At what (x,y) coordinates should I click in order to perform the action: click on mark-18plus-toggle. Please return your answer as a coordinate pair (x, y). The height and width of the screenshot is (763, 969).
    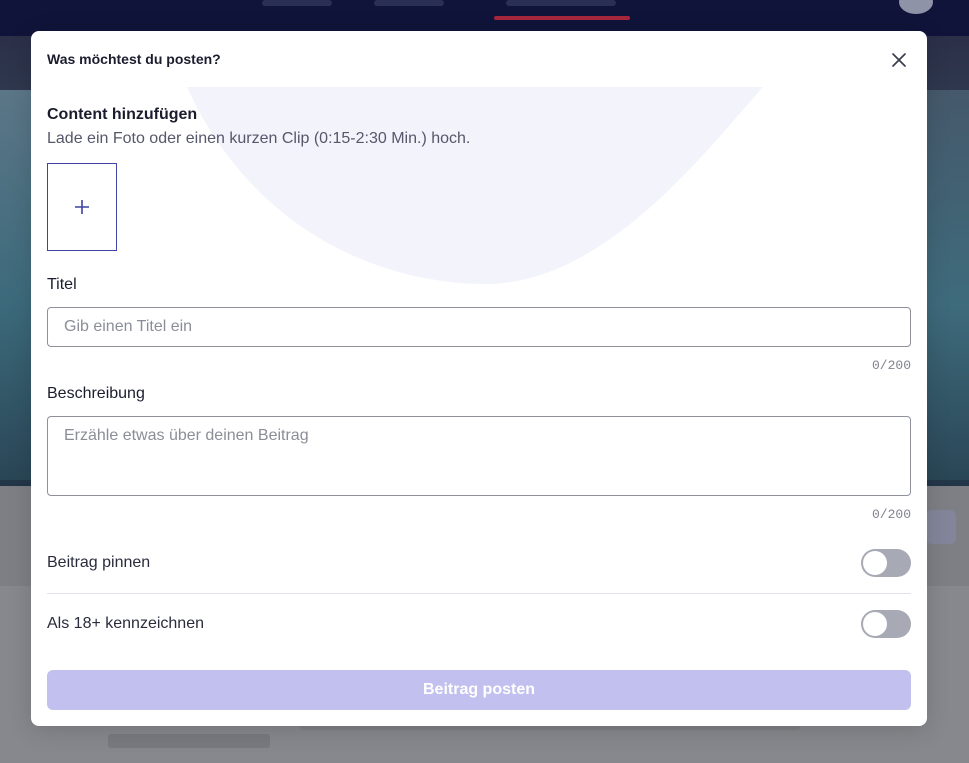
    Looking at the image, I should click on (886, 624).